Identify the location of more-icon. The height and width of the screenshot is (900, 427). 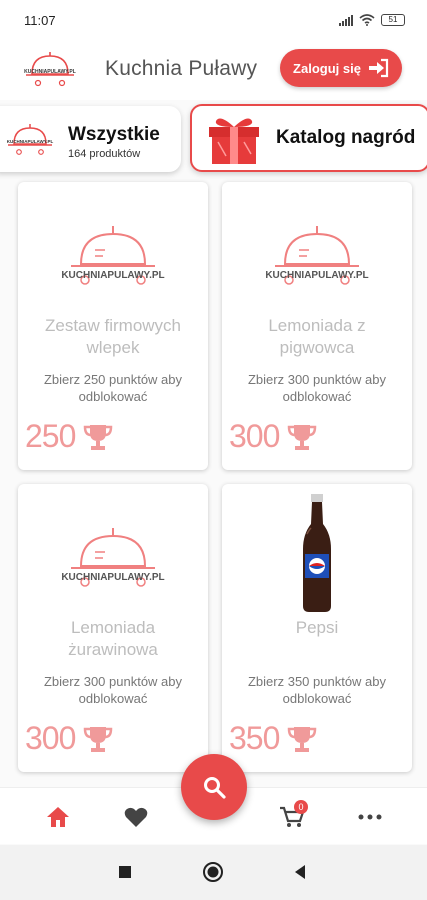
(370, 817).